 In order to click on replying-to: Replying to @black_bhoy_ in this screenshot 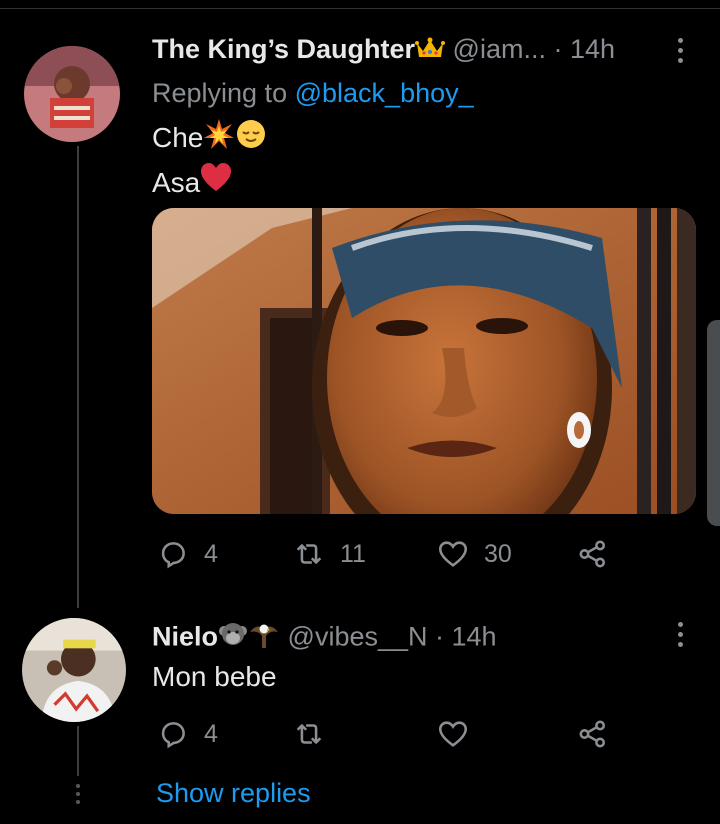, I will do `click(313, 93)`.